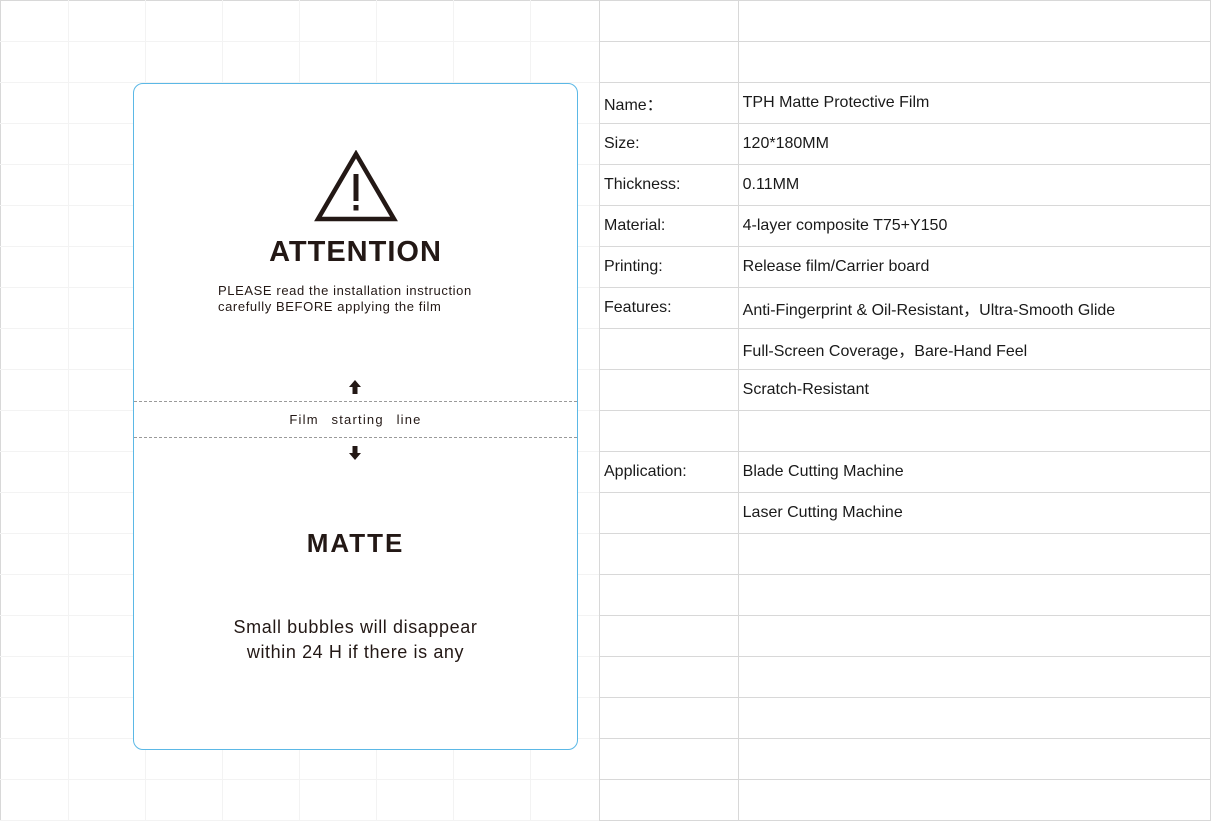 The height and width of the screenshot is (821, 1211). I want to click on spec-row: Material: 4-layer composite T75+Y150, so click(905, 225).